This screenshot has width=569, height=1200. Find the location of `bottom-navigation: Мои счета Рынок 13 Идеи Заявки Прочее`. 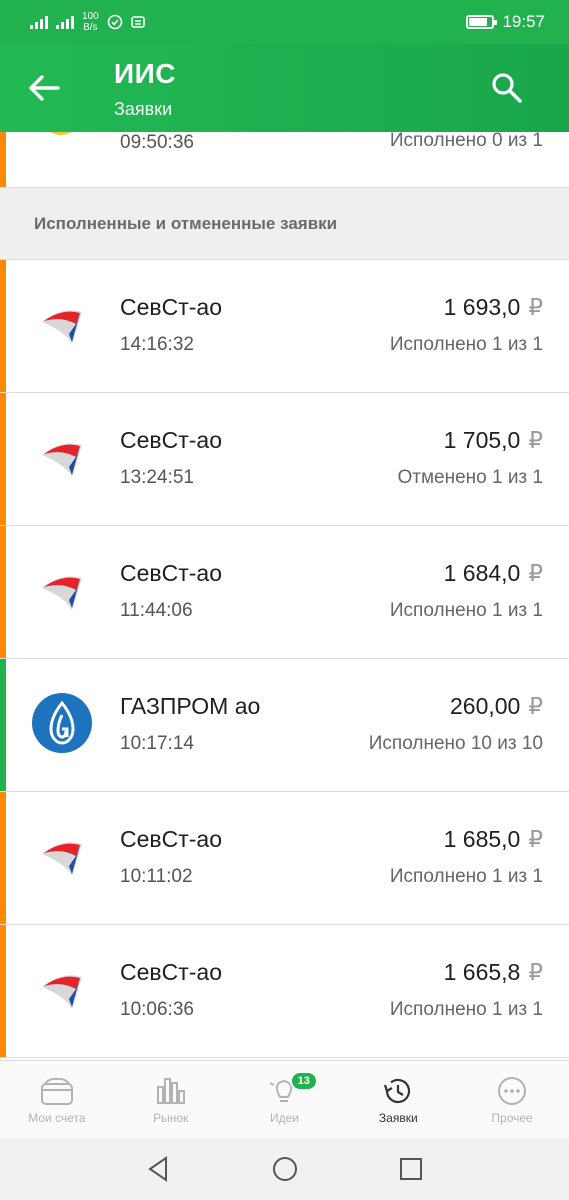

bottom-navigation: Мои счета Рынок 13 Идеи Заявки Прочее is located at coordinates (284, 1099).